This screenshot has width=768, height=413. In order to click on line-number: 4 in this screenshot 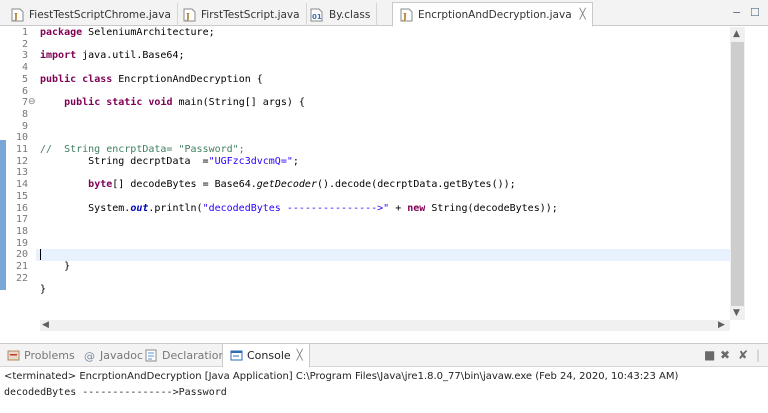, I will do `click(24, 68)`.